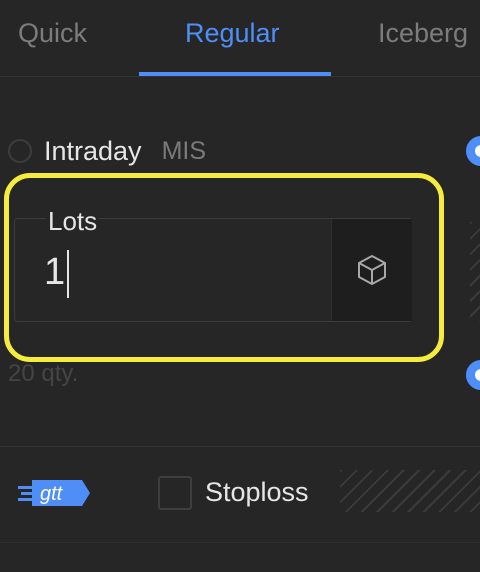  I want to click on product-radio-selected, so click(473, 151).